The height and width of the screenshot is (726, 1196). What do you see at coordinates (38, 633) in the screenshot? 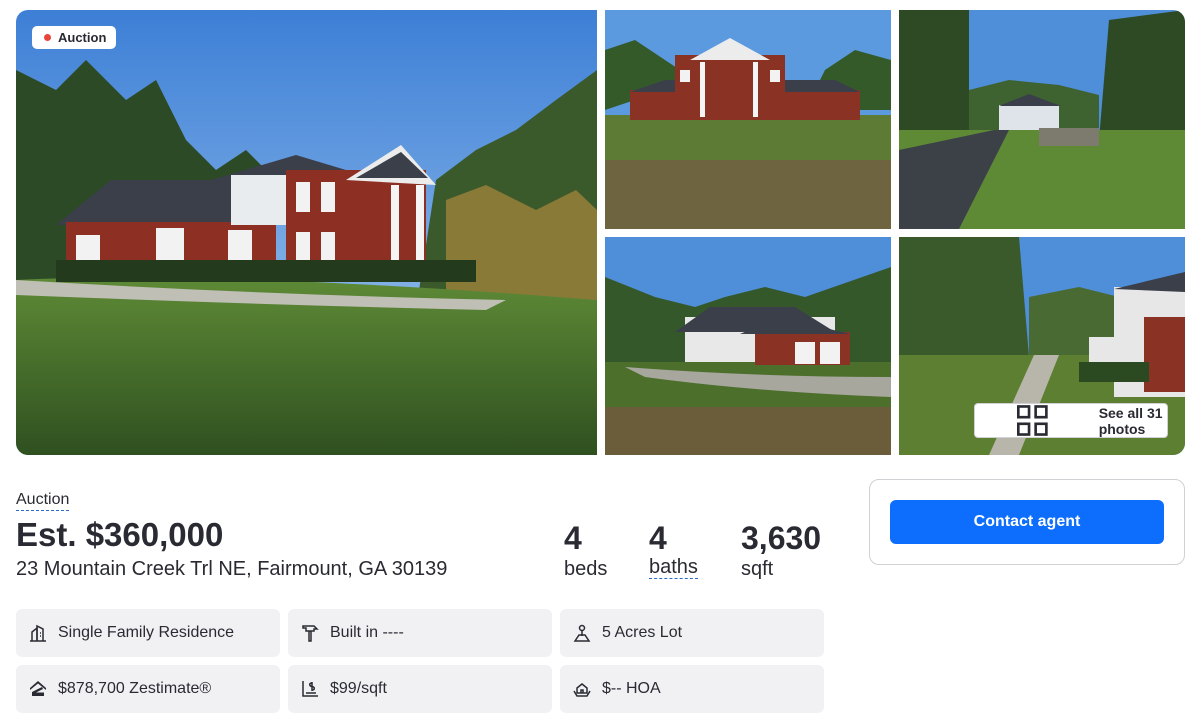
I see `home-type-icon` at bounding box center [38, 633].